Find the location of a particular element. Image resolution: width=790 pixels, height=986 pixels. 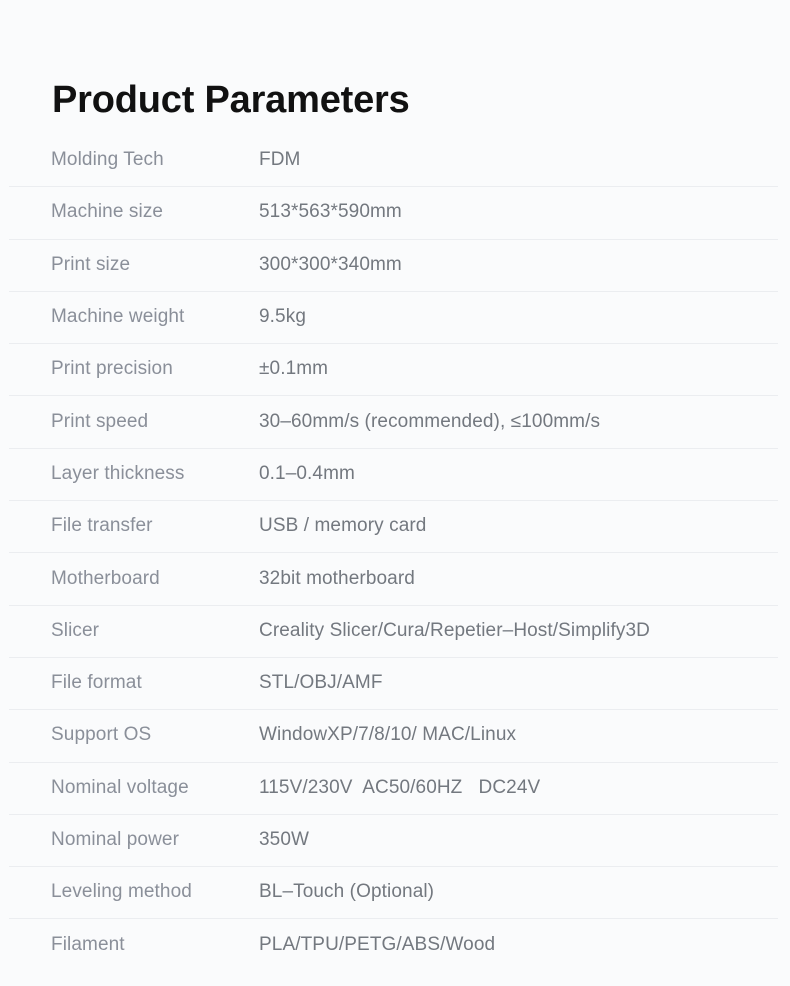

spec-value: USB / memory card is located at coordinates (343, 526).